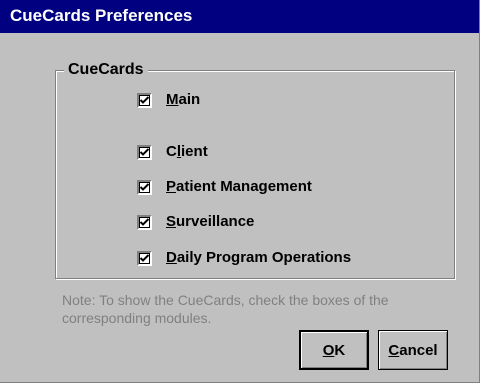 The width and height of the screenshot is (482, 386). Describe the element at coordinates (106, 70) in the screenshot. I see `groupbox-label: CueCards` at that location.